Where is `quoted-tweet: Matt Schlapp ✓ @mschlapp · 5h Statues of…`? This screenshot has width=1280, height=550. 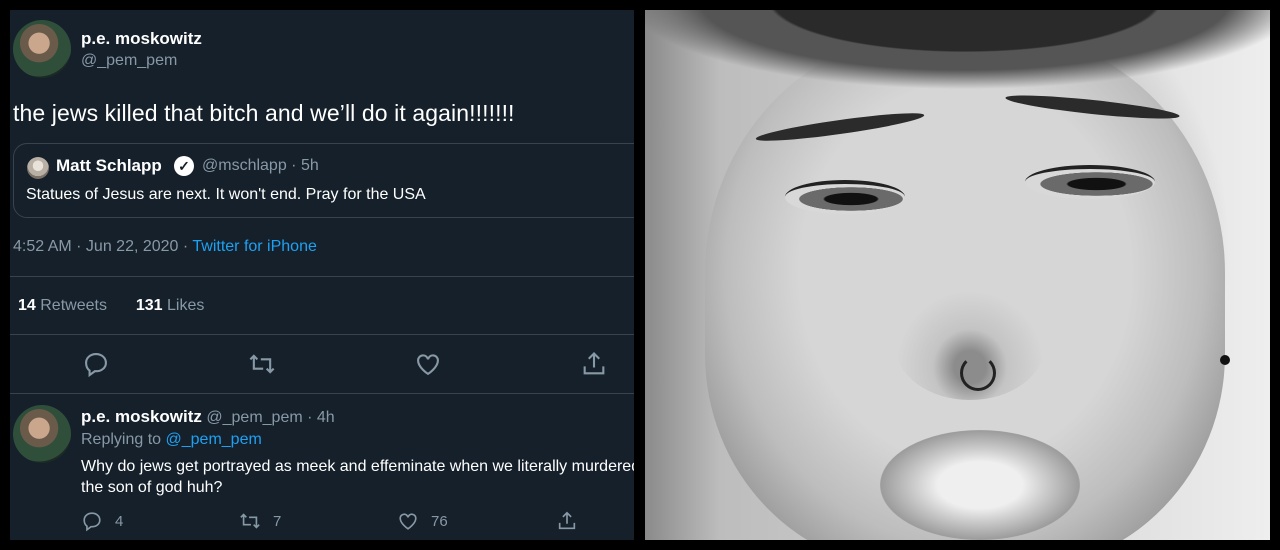 quoted-tweet: Matt Schlapp ✓ @mschlapp · 5h Statues of… is located at coordinates (323, 180).